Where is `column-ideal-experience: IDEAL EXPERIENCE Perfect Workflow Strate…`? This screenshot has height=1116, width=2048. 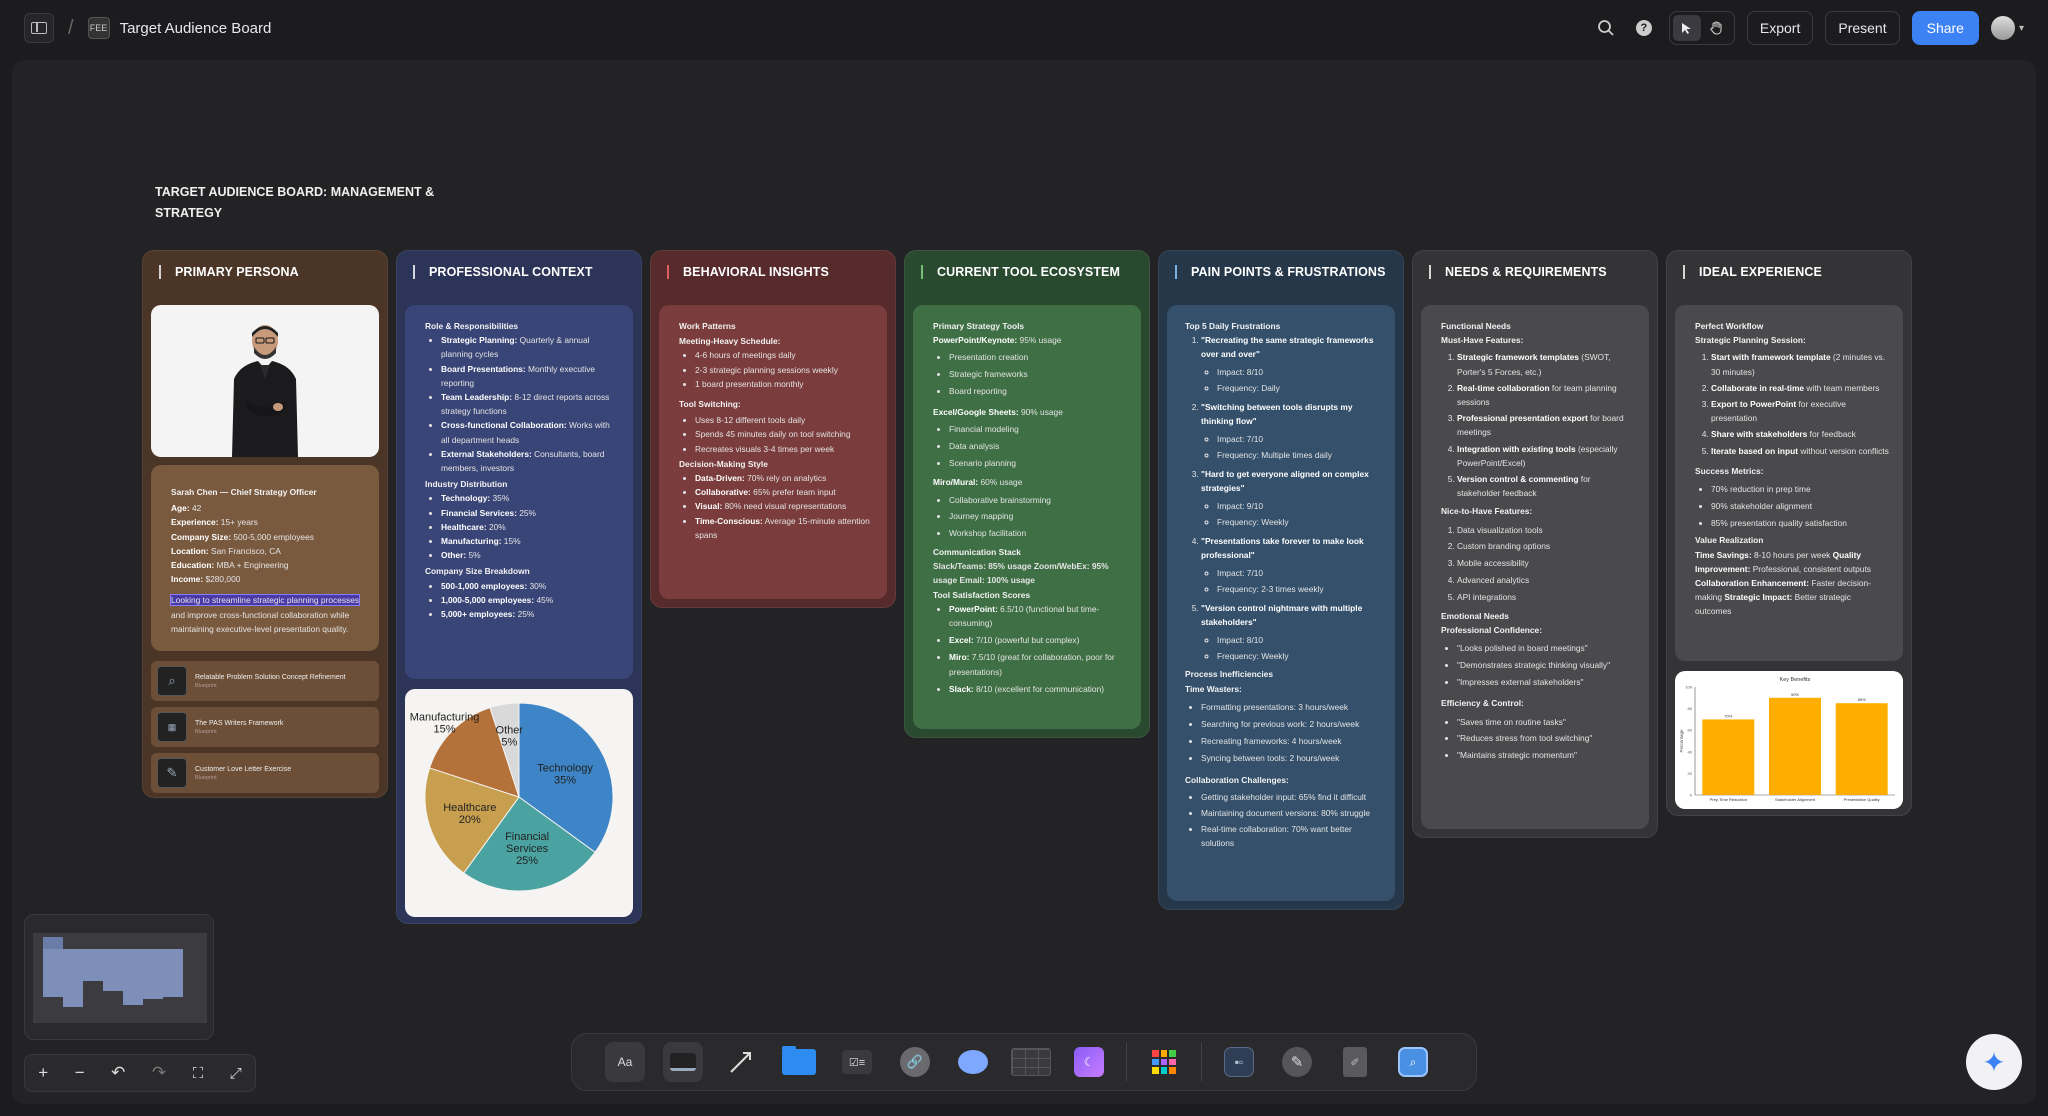 column-ideal-experience: IDEAL EXPERIENCE Perfect Workflow Strate… is located at coordinates (1789, 533).